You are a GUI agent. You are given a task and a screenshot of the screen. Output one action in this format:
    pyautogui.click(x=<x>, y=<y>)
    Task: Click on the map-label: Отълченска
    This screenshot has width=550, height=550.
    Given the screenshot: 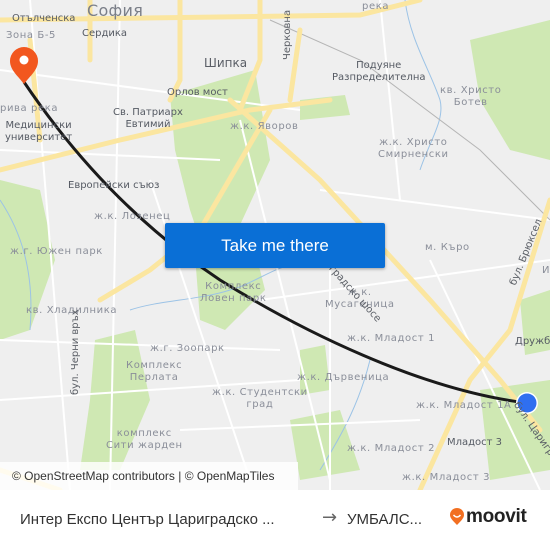 What is the action you would take?
    pyautogui.click(x=44, y=18)
    